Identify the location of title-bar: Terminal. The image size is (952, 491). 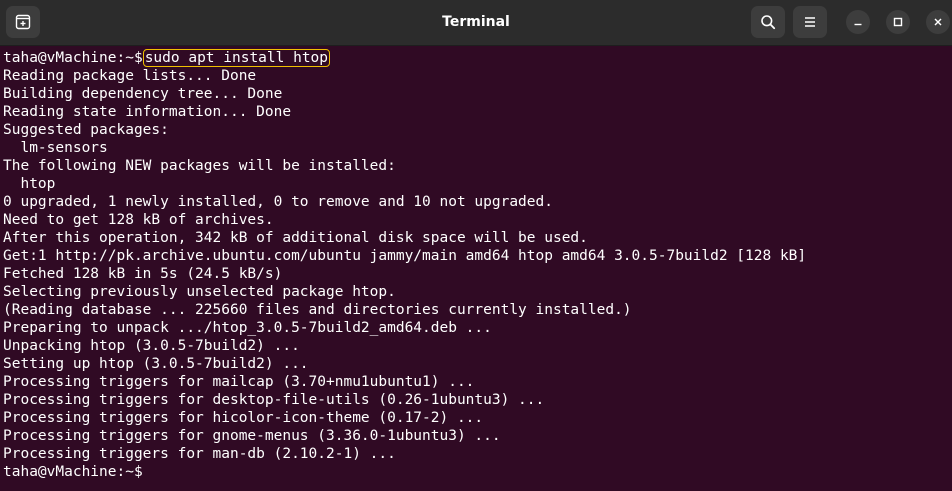
(476, 23).